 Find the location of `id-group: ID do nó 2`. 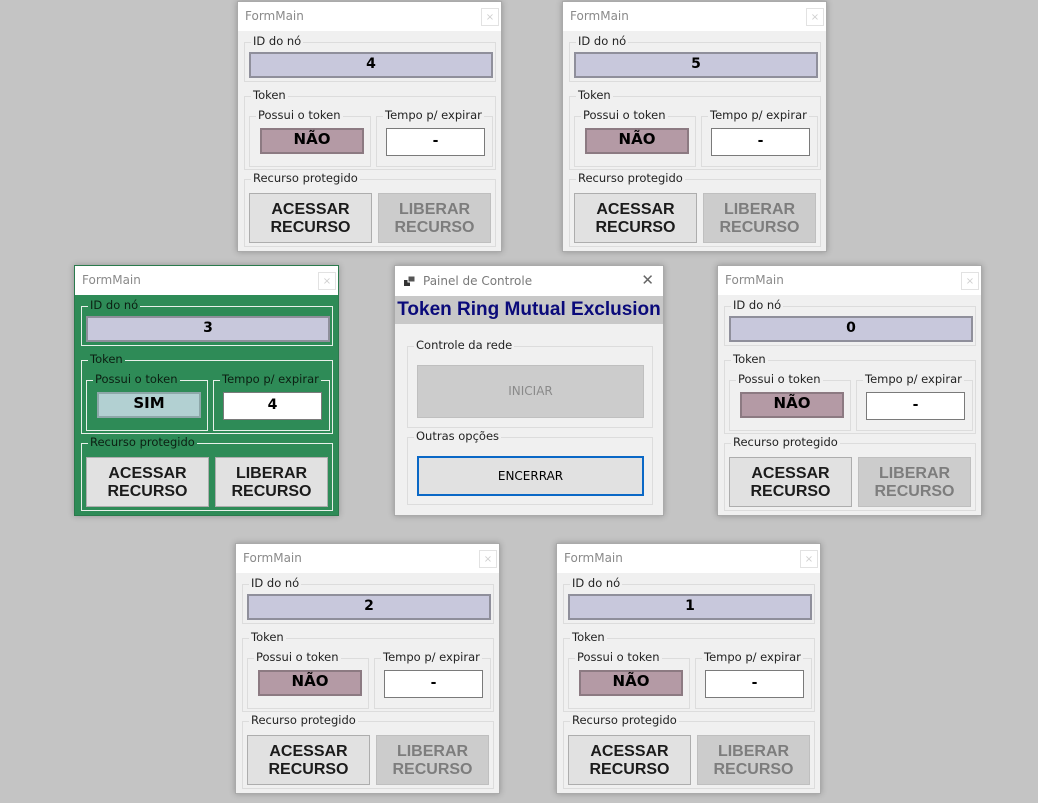

id-group: ID do nó 2 is located at coordinates (368, 600).